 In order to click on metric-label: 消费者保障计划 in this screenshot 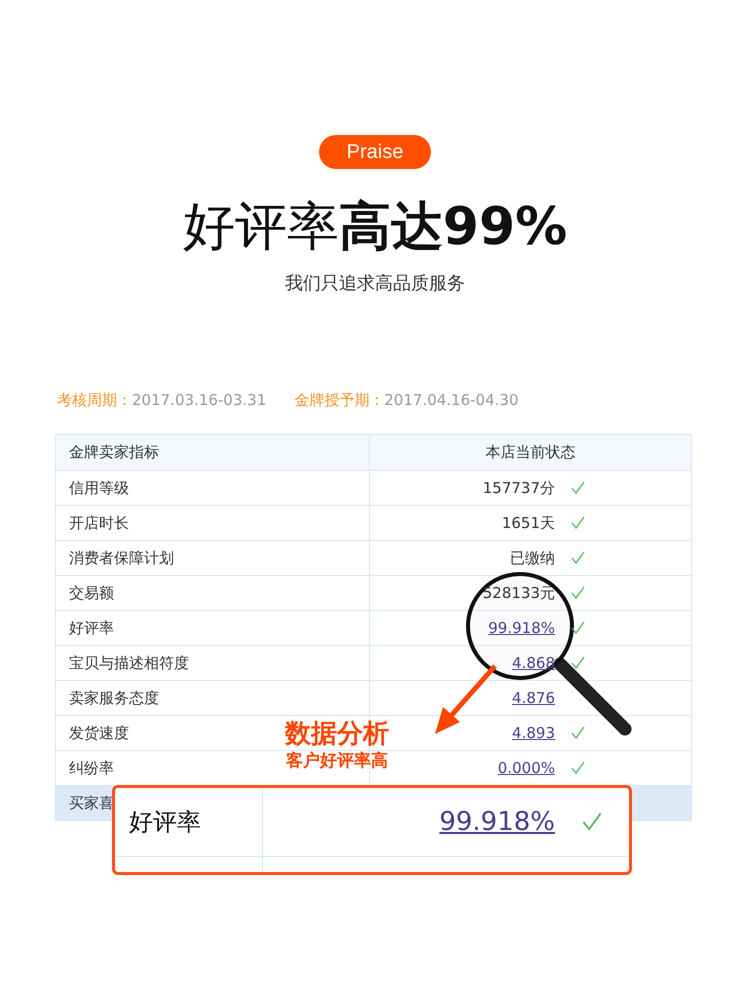, I will do `click(121, 558)`.